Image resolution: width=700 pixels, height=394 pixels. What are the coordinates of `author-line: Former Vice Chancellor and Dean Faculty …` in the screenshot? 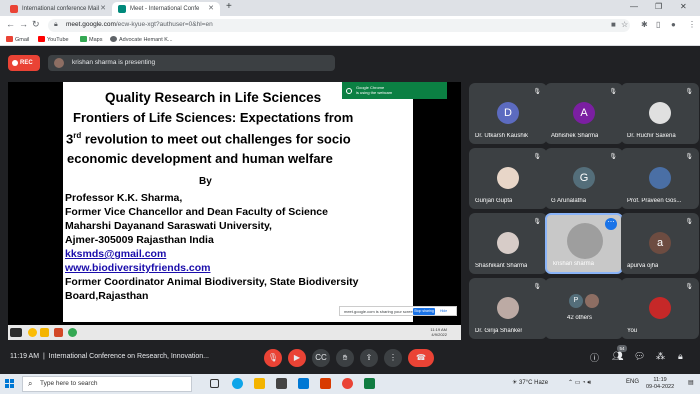 It's located at (196, 212).